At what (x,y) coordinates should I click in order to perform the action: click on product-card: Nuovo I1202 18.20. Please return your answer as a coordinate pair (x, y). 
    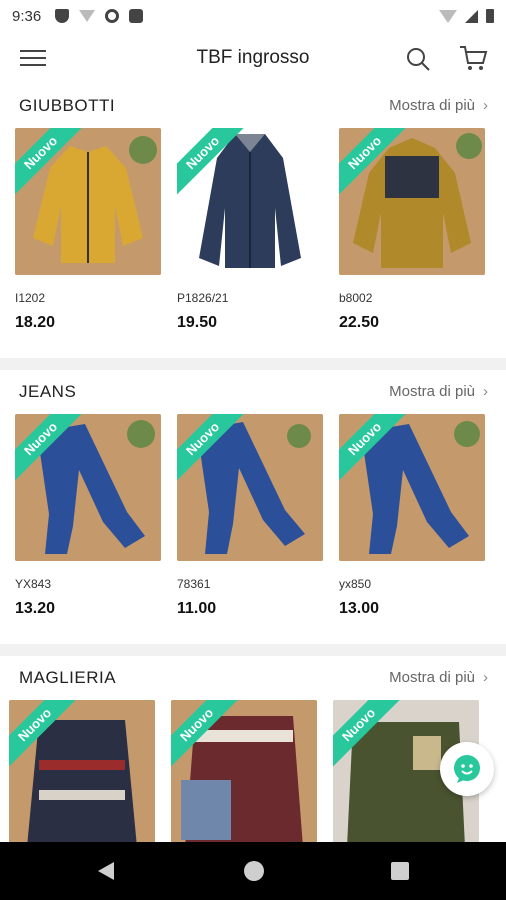
    Looking at the image, I should click on (88, 230).